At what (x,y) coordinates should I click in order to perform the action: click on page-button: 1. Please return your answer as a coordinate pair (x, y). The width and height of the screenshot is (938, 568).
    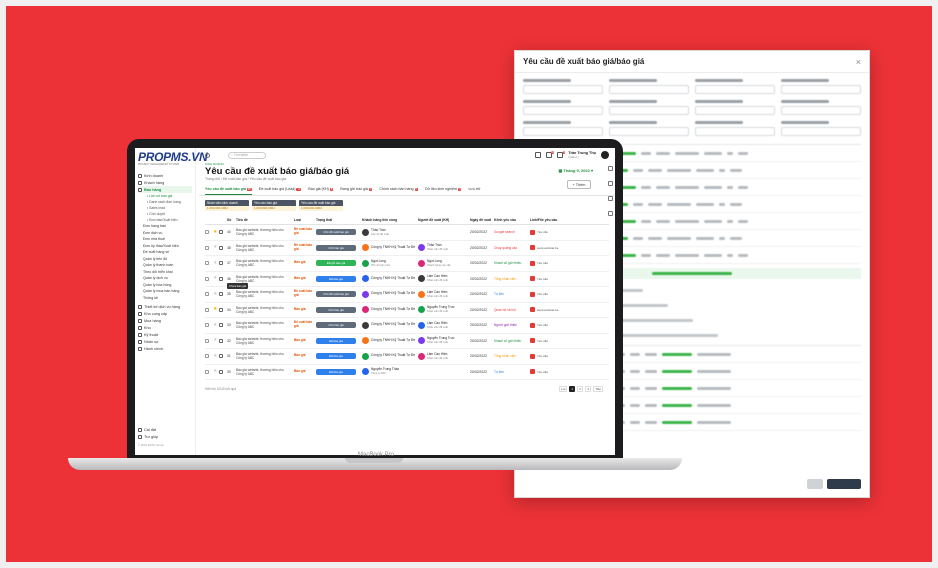
    Looking at the image, I should click on (572, 389).